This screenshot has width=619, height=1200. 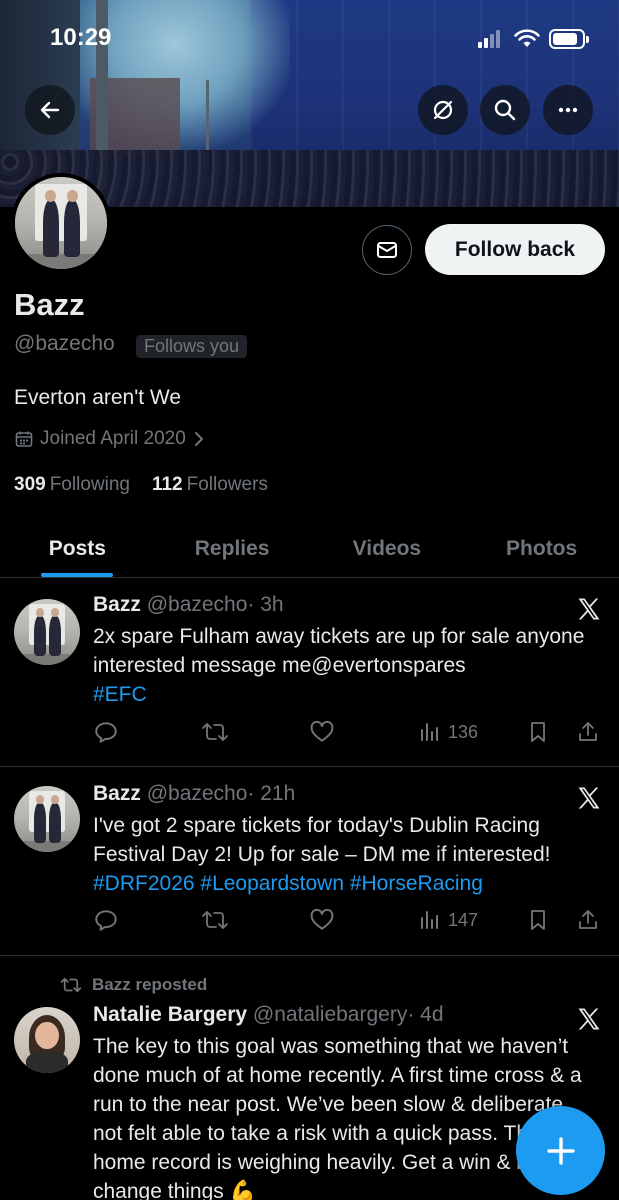 What do you see at coordinates (425, 1014) in the screenshot?
I see `post-time: · 4d` at bounding box center [425, 1014].